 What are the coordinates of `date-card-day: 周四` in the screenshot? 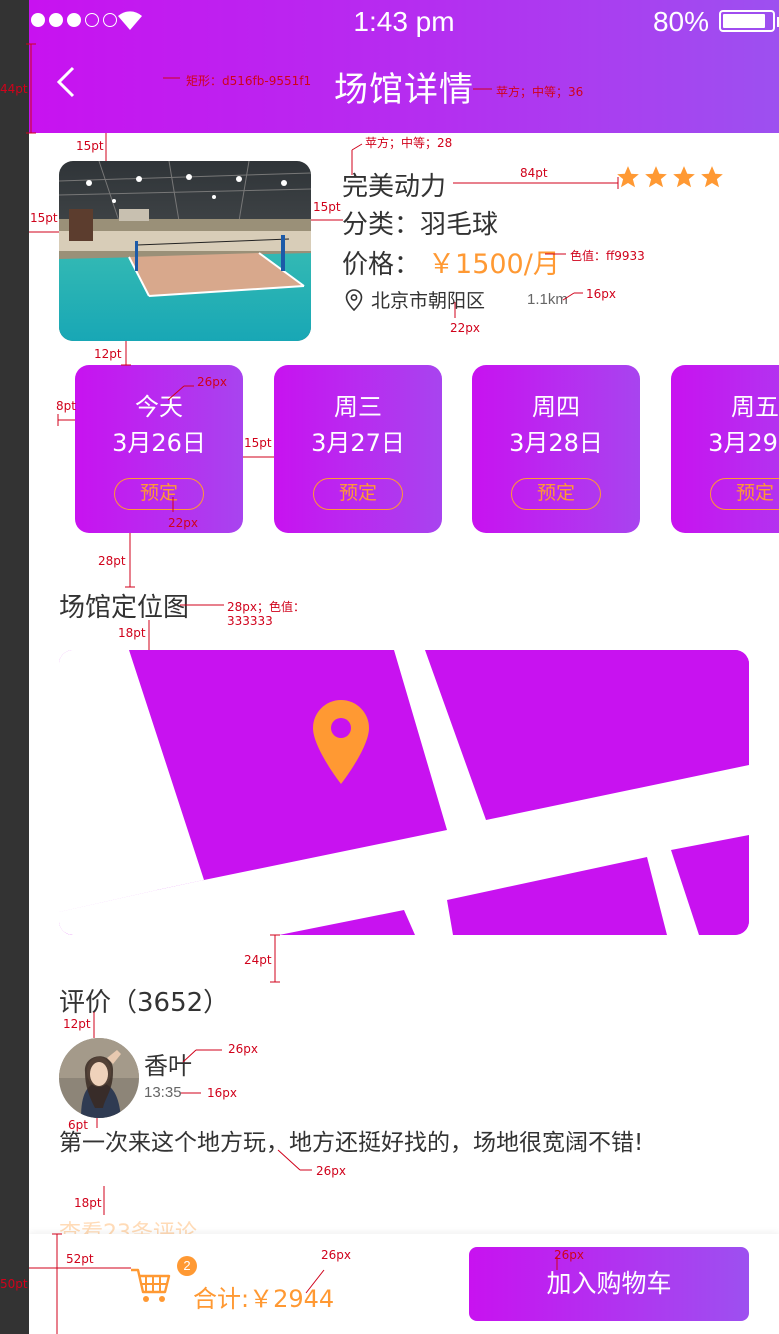 It's located at (556, 407).